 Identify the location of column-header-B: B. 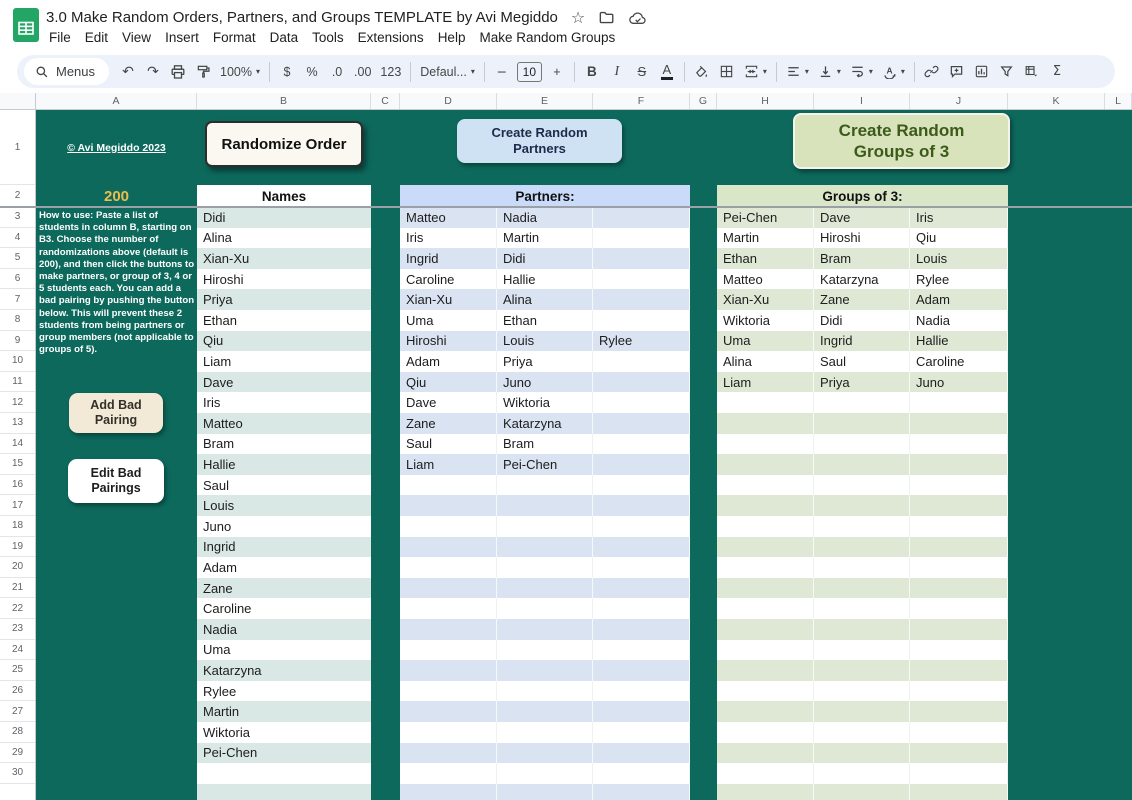
(284, 101).